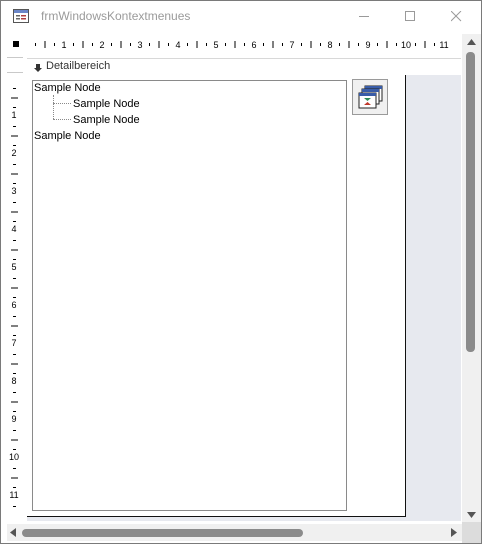  Describe the element at coordinates (13, 115) in the screenshot. I see `ruler-number-v: 1` at that location.